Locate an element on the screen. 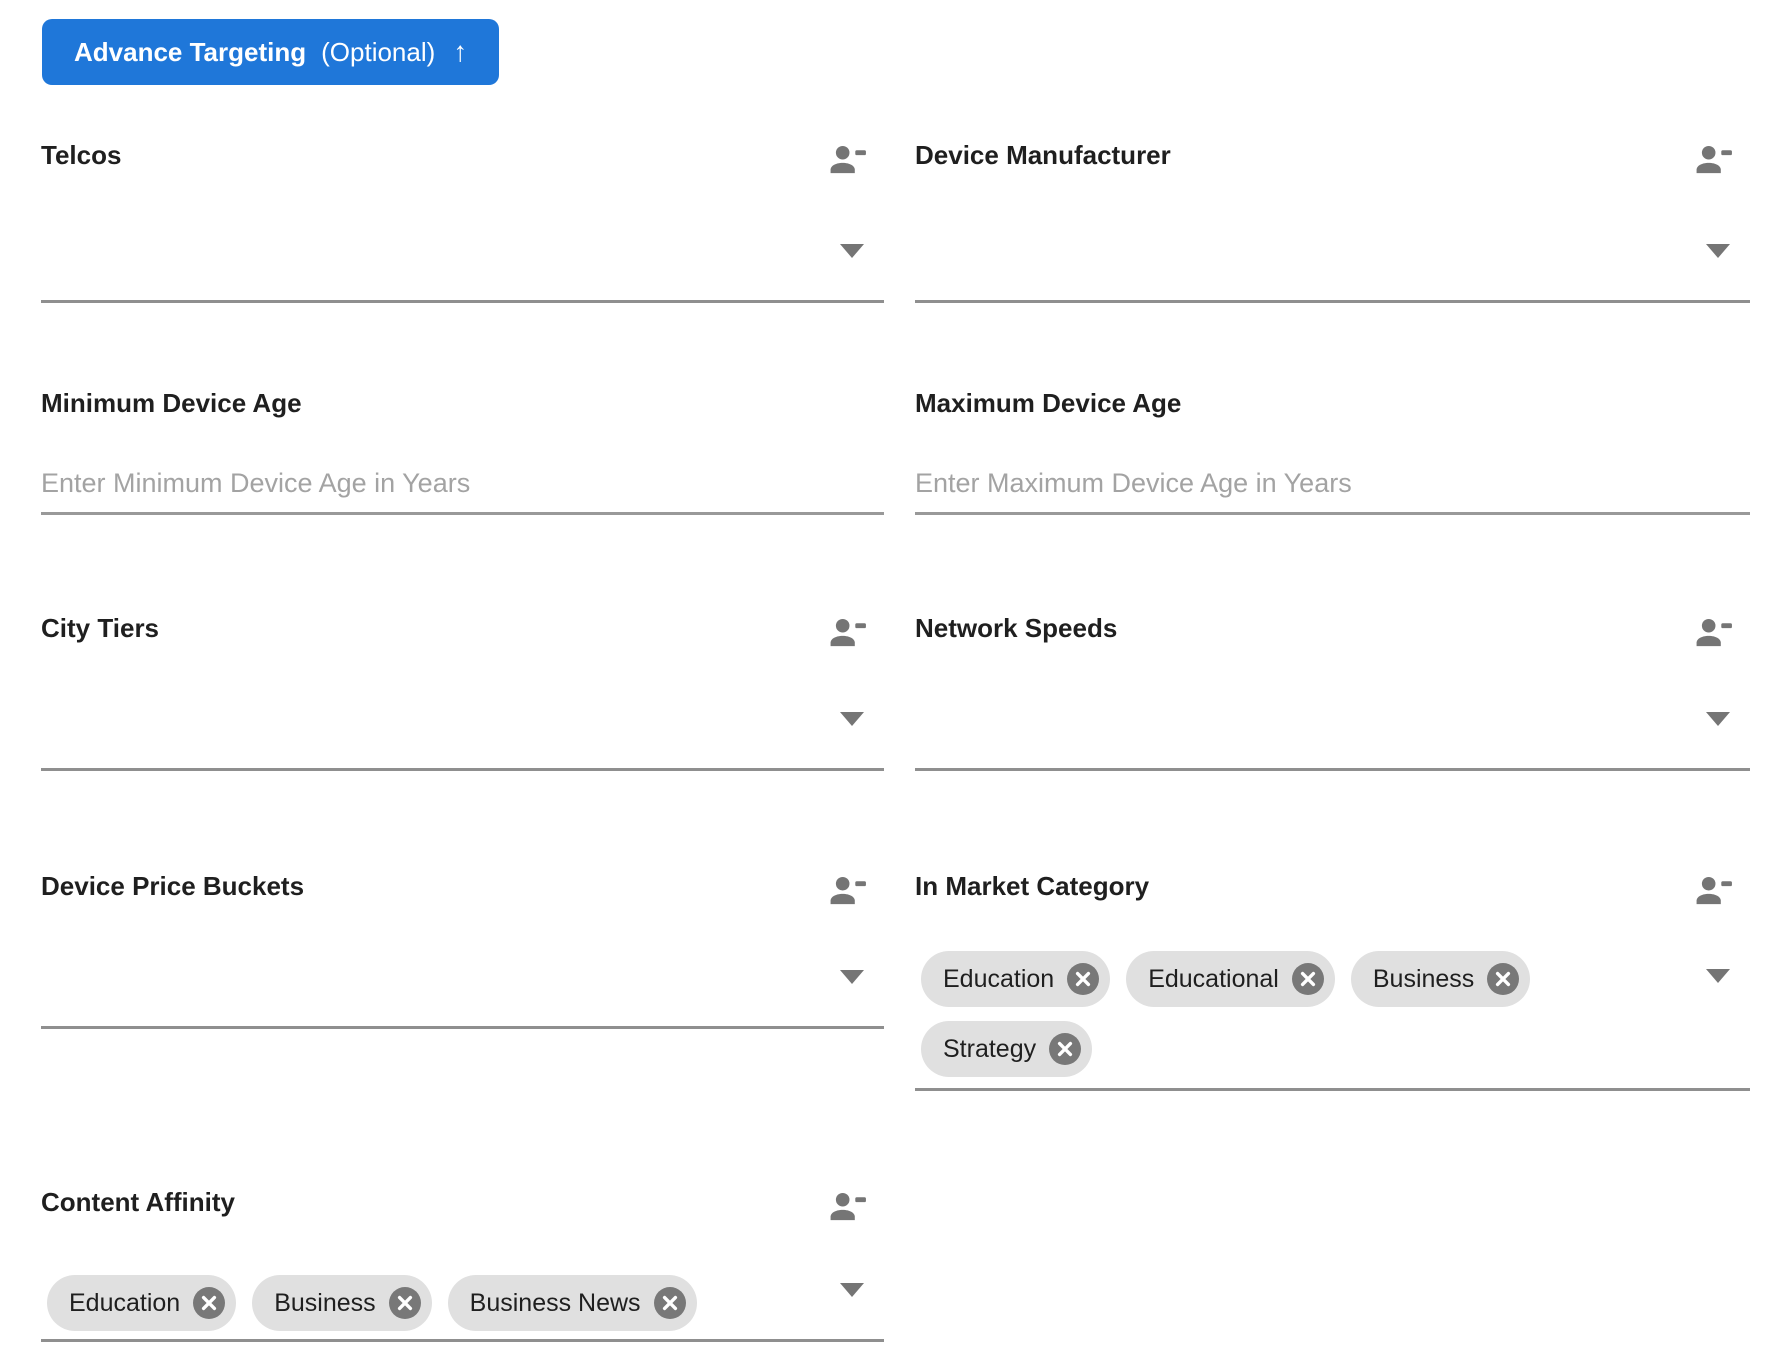  telcos-select is located at coordinates (462, 238).